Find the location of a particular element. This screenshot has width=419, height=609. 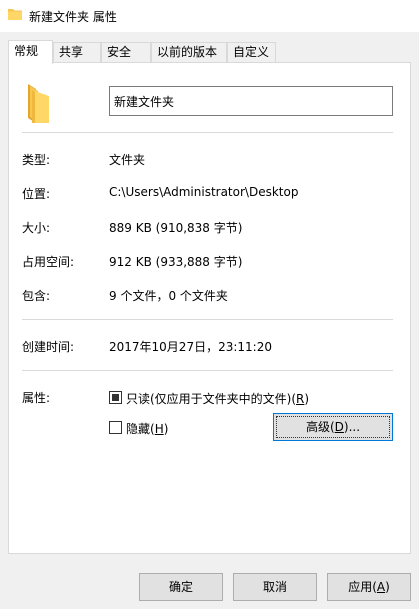

cancel-button: 取消 is located at coordinates (275, 587).